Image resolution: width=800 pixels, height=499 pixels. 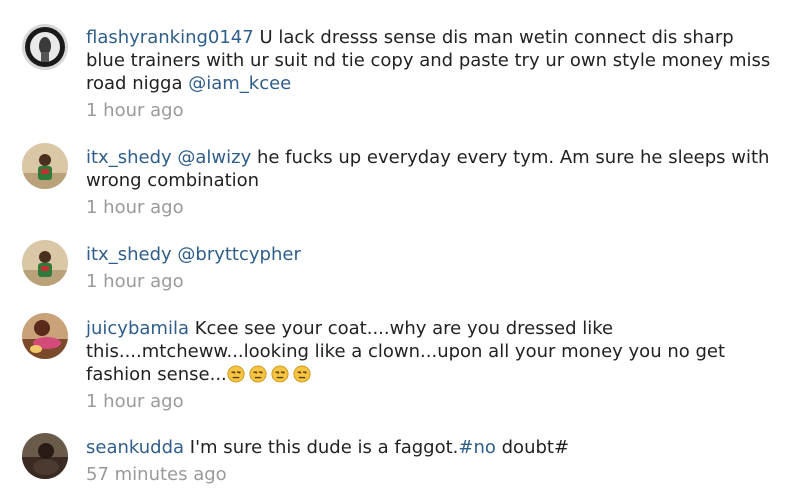 I want to click on comment-username: juicybamila, so click(x=137, y=328).